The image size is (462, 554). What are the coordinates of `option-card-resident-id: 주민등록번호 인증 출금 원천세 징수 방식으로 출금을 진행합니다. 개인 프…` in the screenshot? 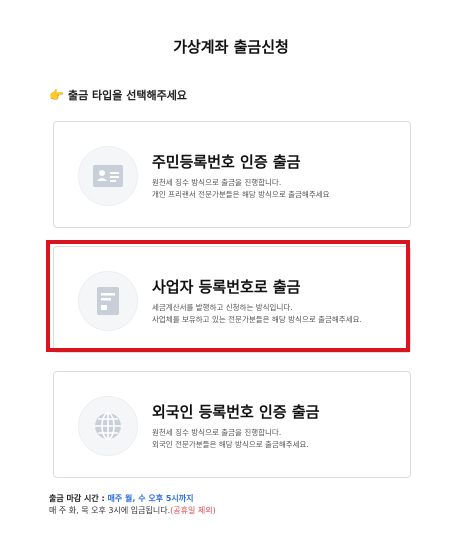 It's located at (232, 174).